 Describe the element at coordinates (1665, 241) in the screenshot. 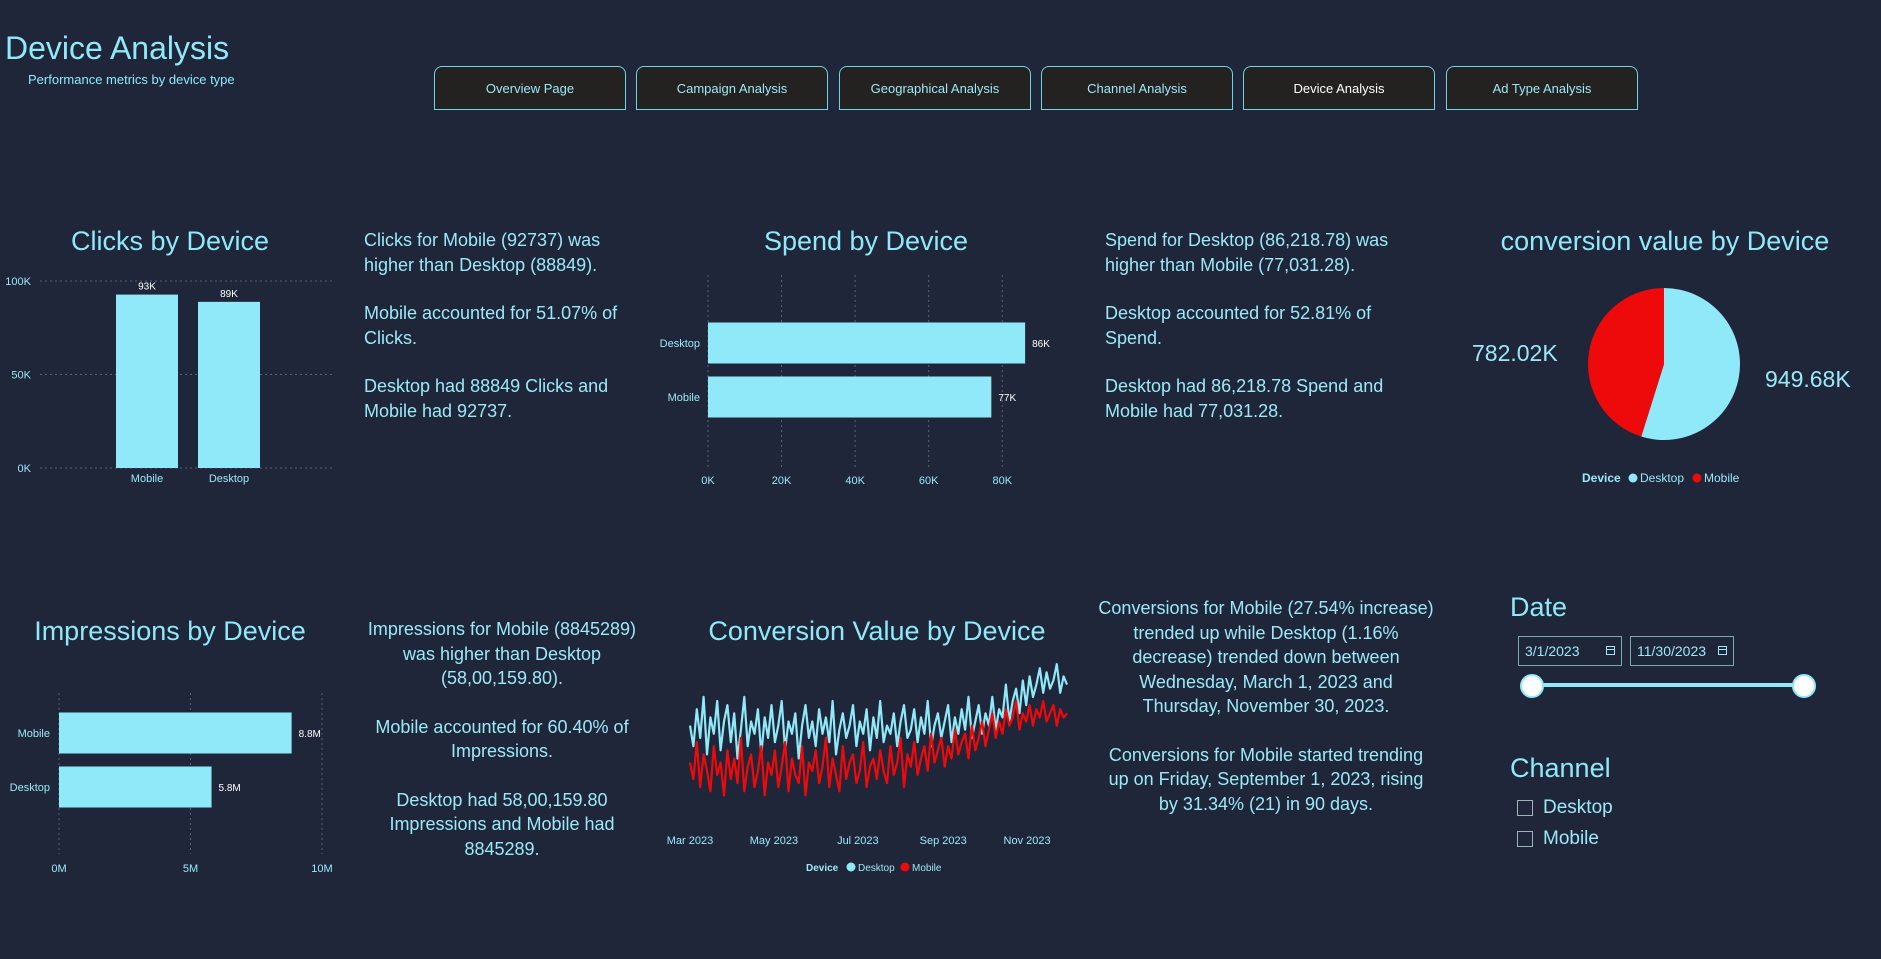

I see `pie-chart-title: conversion value by Device` at that location.